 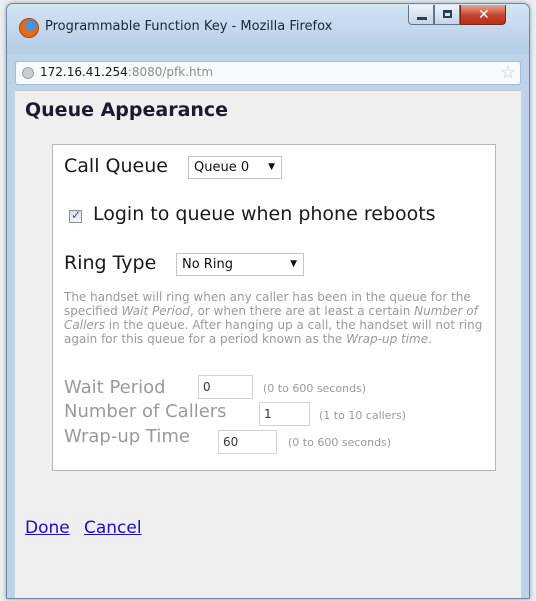 What do you see at coordinates (116, 166) in the screenshot?
I see `call-queue-label: Call Queue` at bounding box center [116, 166].